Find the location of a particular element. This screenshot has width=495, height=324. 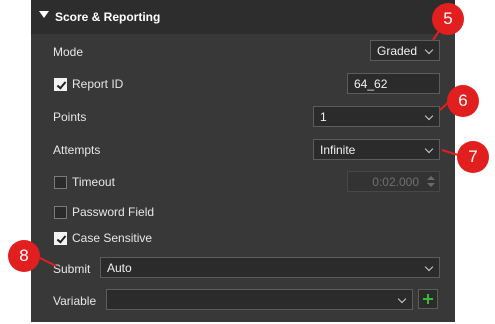

callout-badge-6: 6 is located at coordinates (463, 101).